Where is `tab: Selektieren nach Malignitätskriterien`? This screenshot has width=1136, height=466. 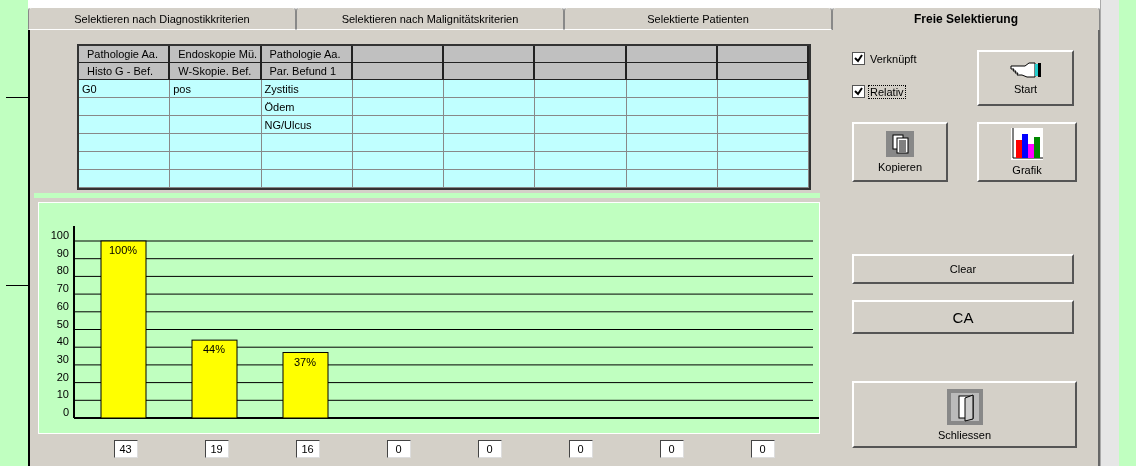
tab: Selektieren nach Malignitätskriterien is located at coordinates (430, 18).